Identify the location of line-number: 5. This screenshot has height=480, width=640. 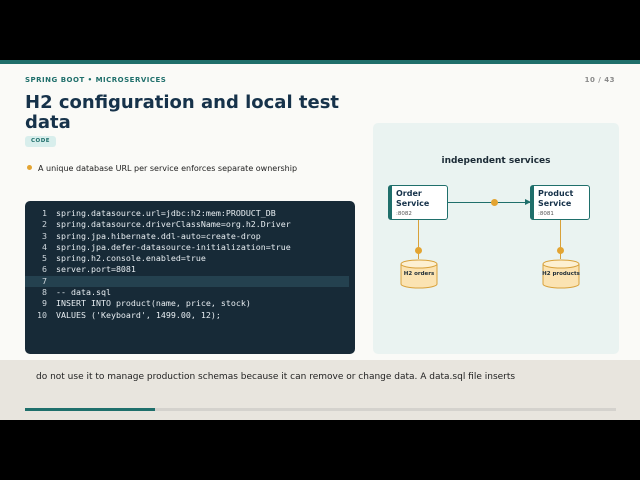
(44, 258).